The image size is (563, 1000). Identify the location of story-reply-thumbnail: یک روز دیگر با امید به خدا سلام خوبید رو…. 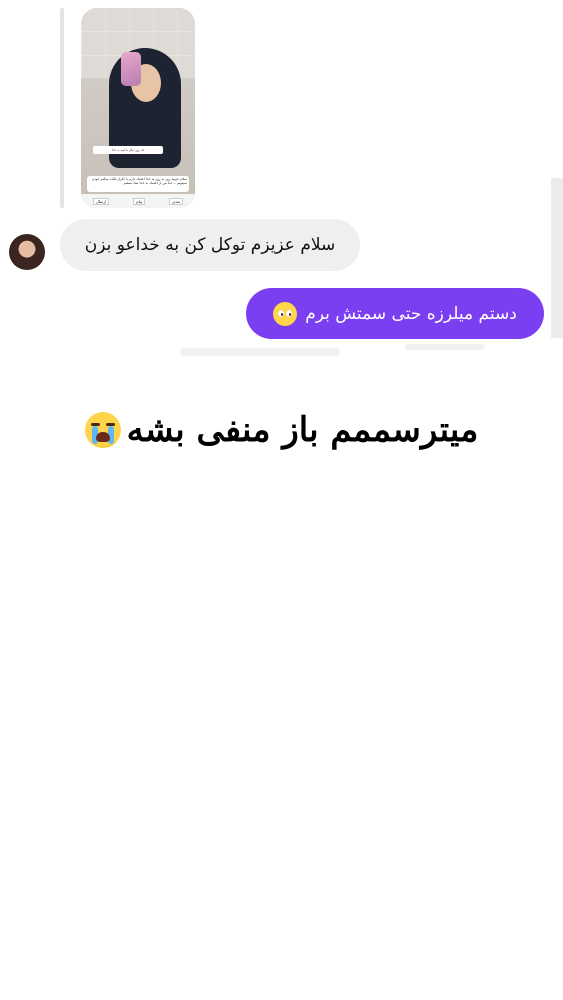
(138, 108).